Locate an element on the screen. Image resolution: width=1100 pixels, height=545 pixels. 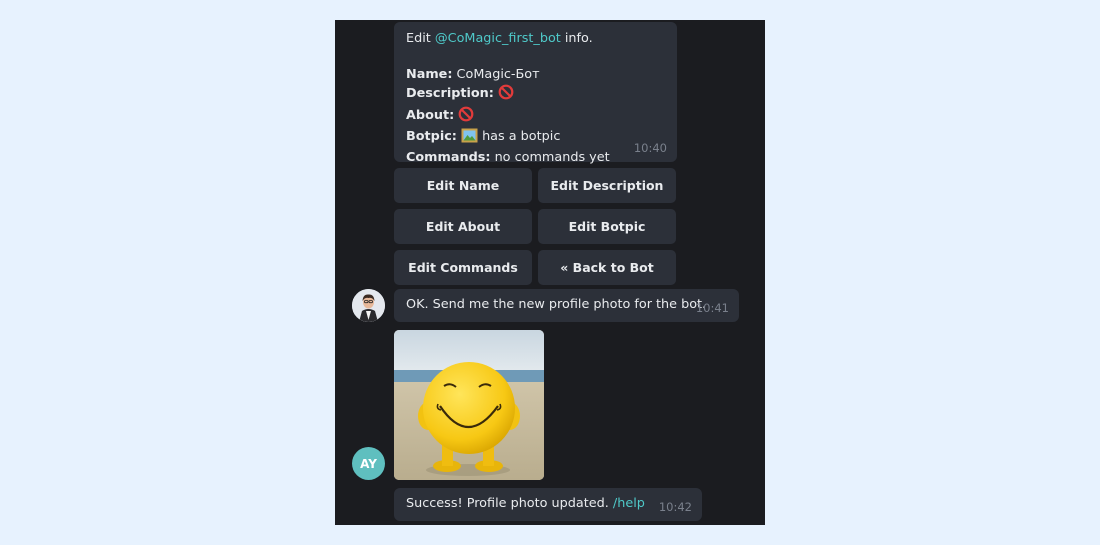
success-text: Success! Profile photo updated. is located at coordinates (509, 503).